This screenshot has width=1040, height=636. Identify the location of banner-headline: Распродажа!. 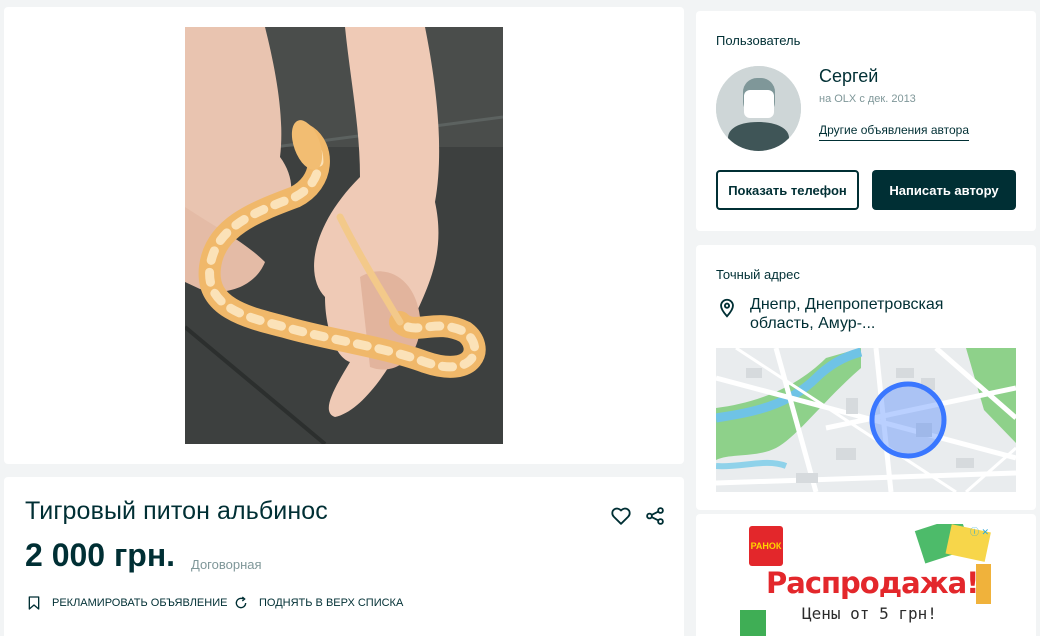
(872, 583).